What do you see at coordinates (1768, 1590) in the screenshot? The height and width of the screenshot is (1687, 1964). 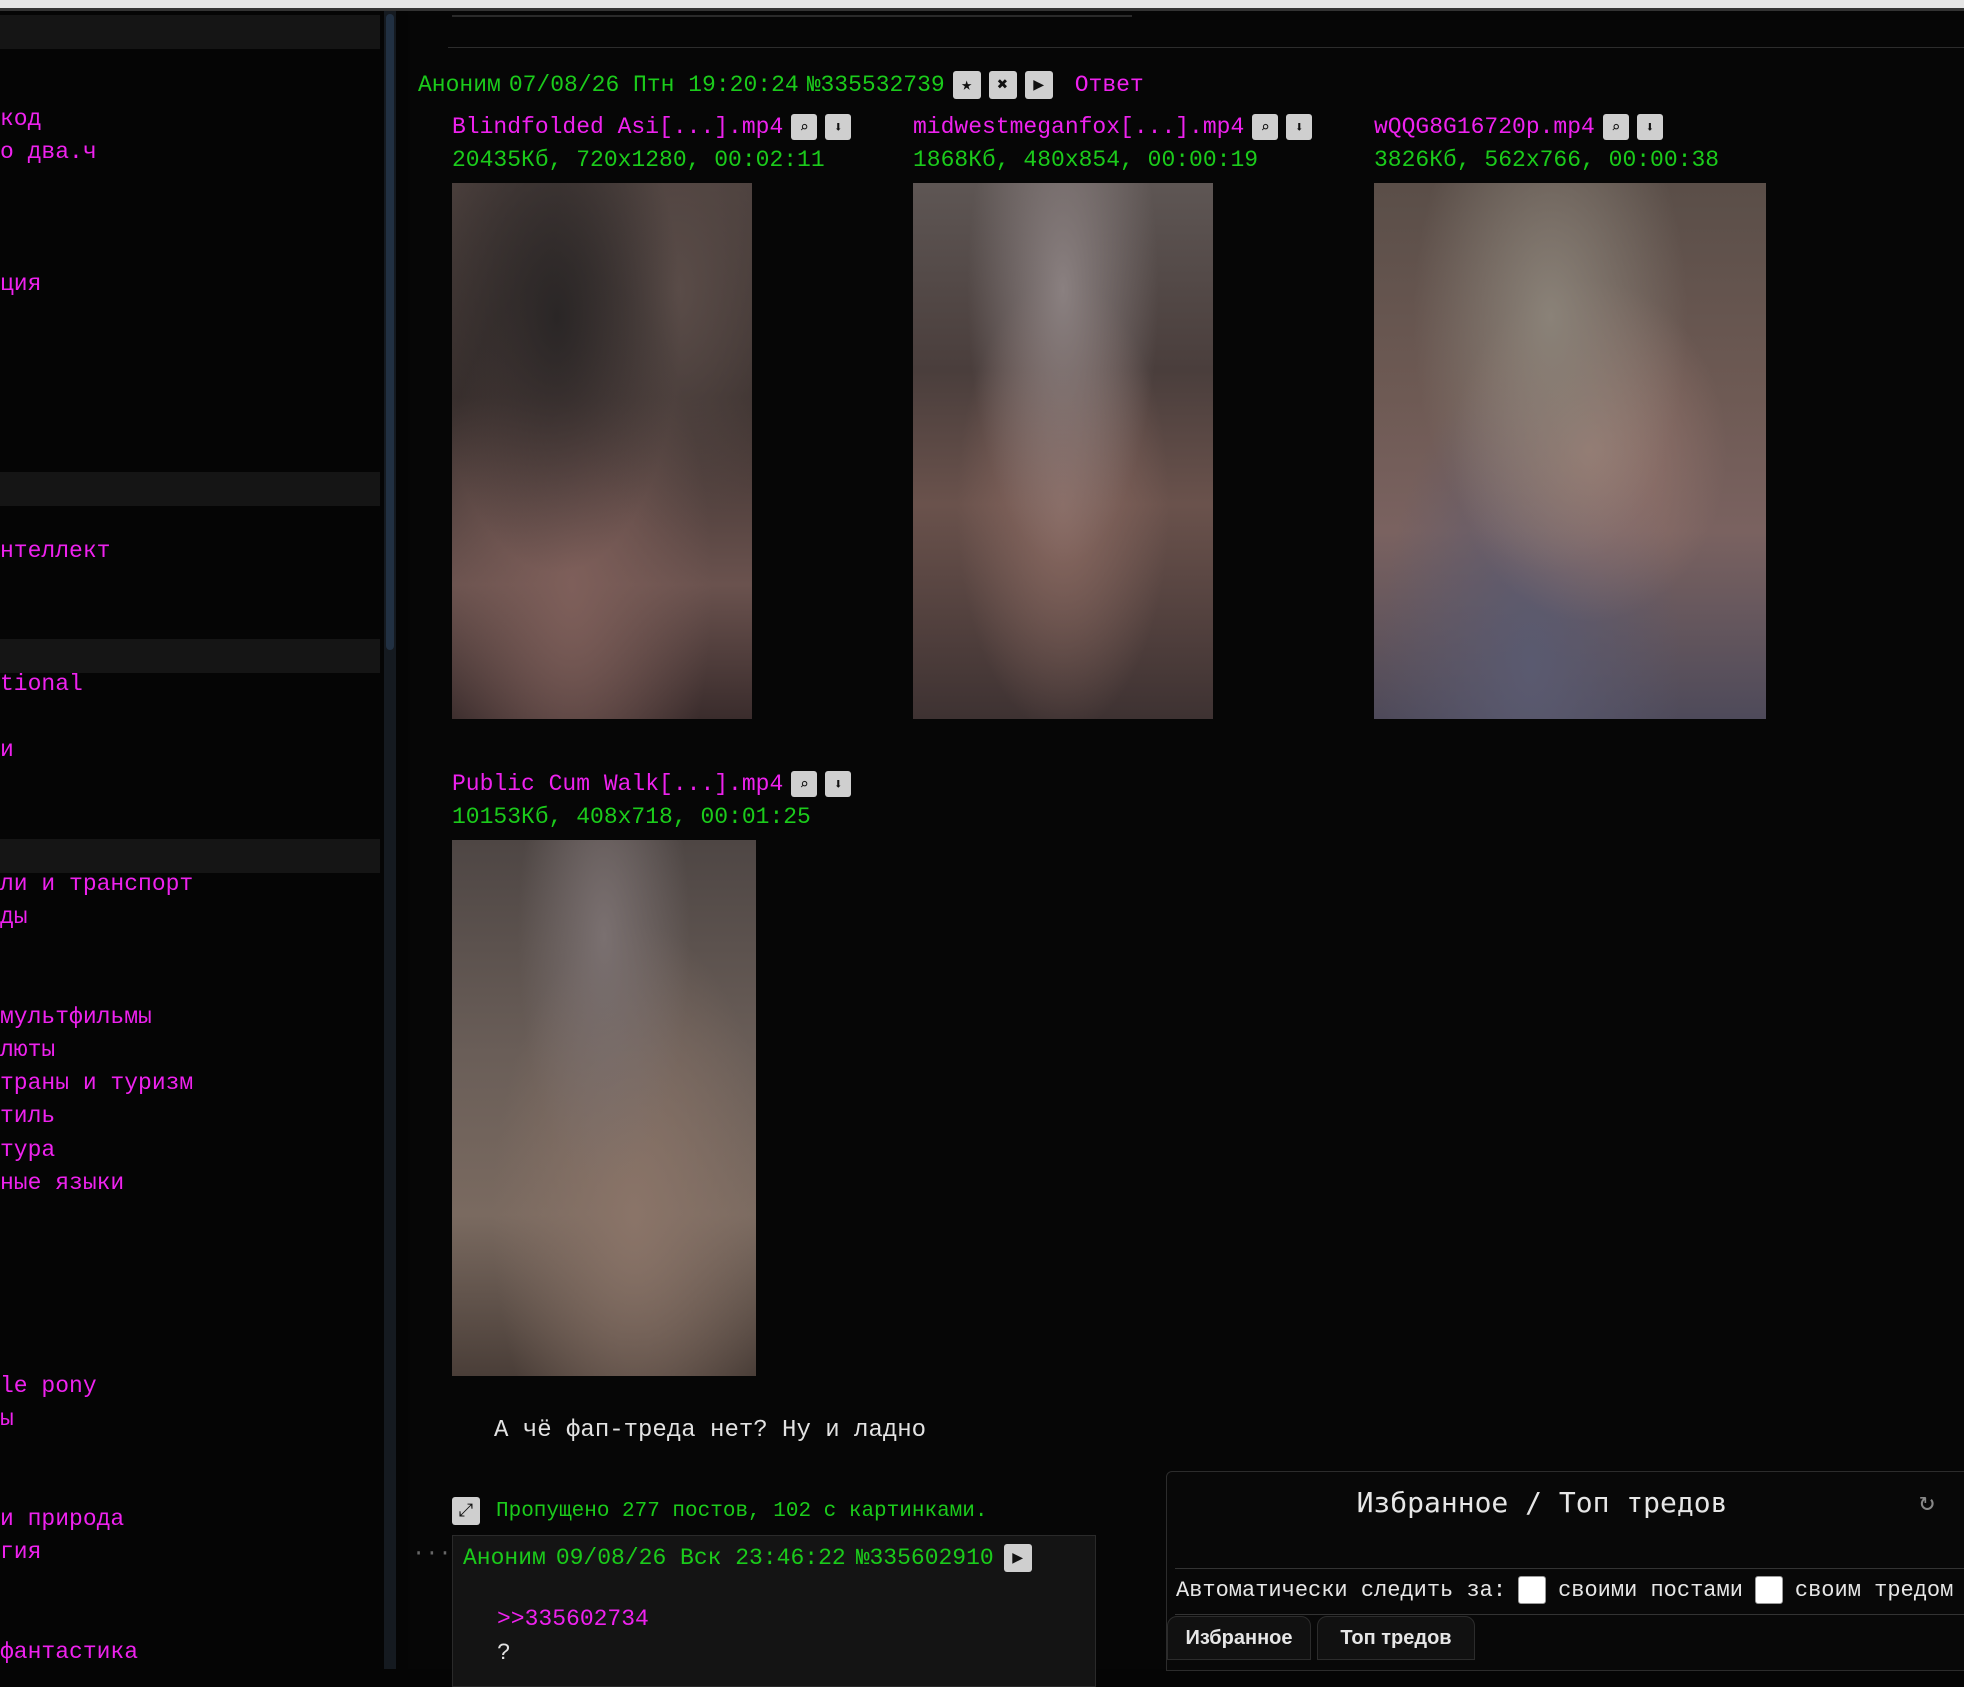 I see `own-thread-checkbox` at bounding box center [1768, 1590].